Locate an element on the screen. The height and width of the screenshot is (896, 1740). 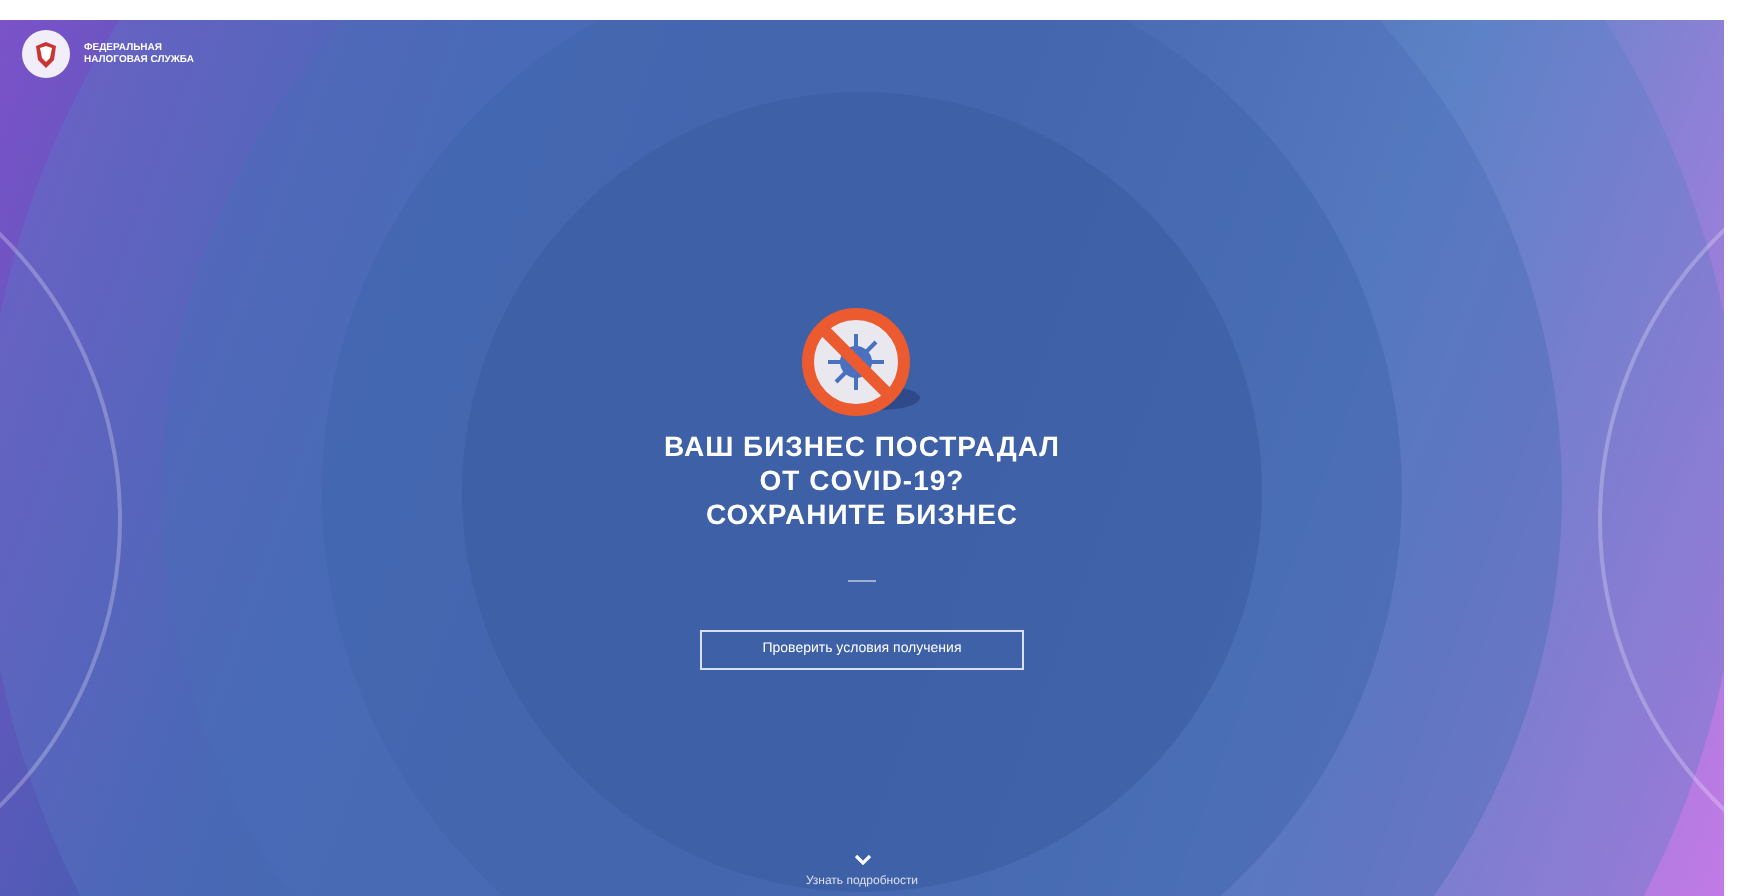
chevron-down-icon is located at coordinates (862, 860).